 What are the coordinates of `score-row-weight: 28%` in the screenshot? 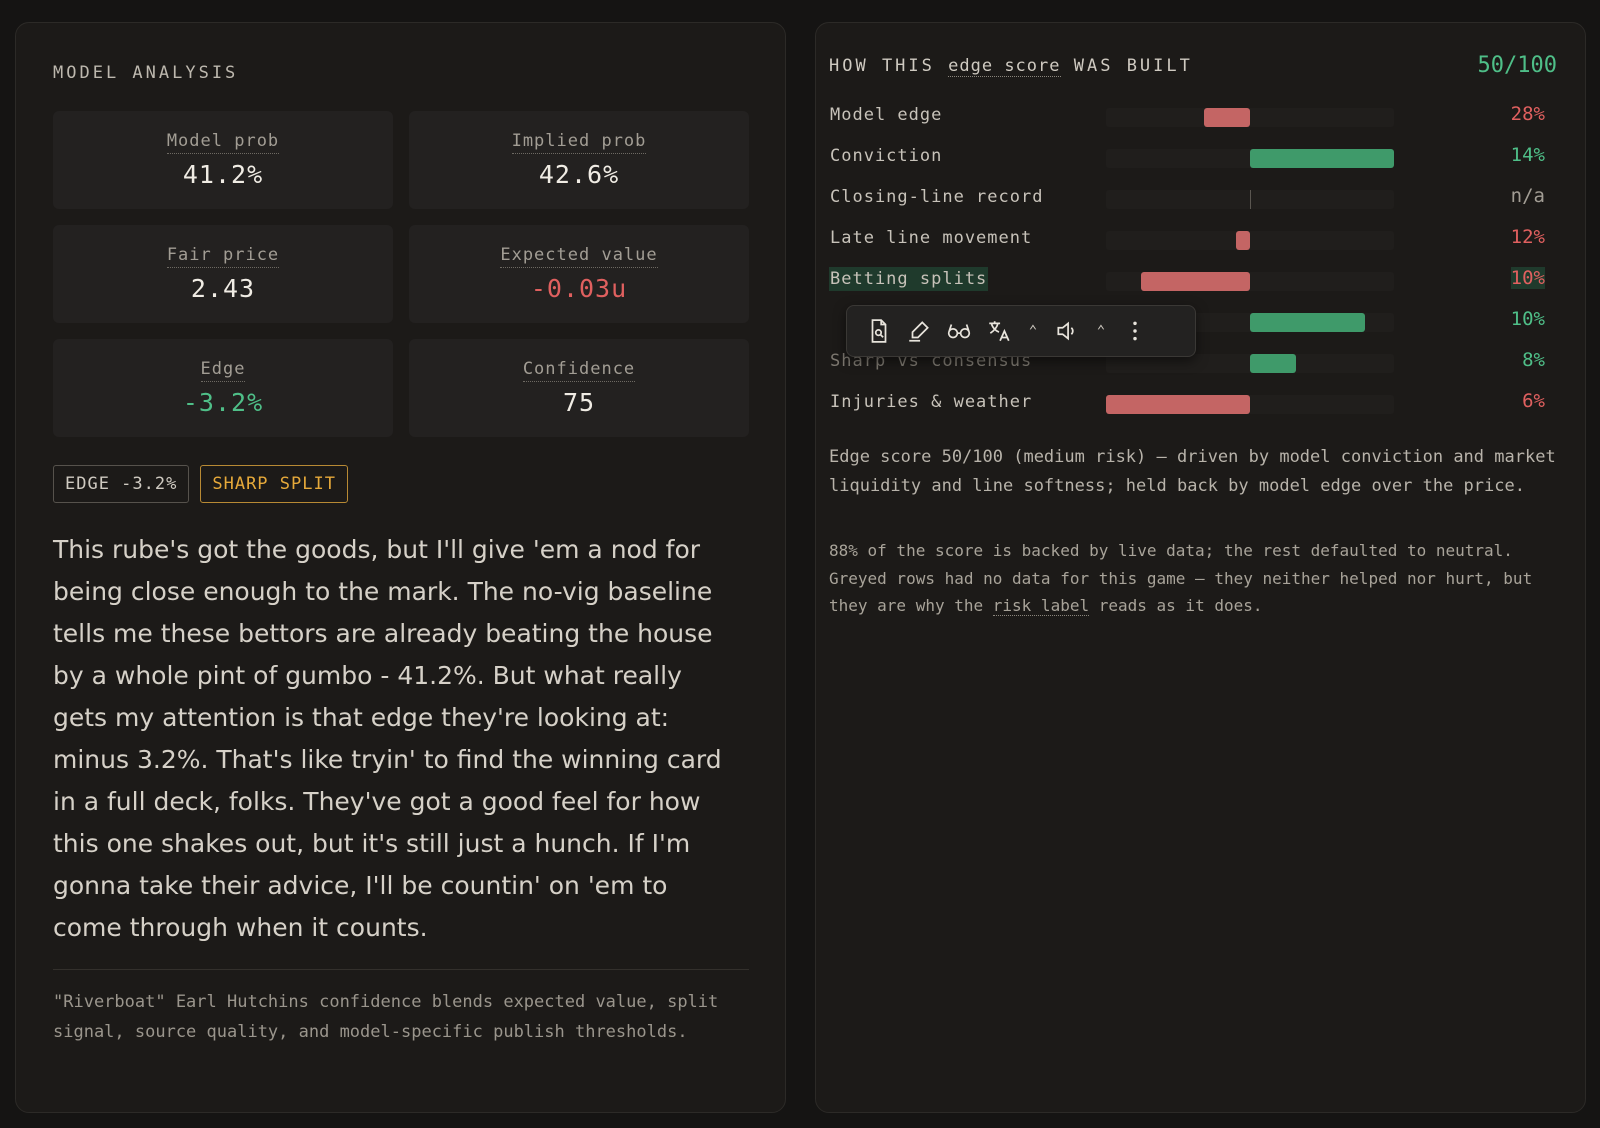 It's located at (1527, 114).